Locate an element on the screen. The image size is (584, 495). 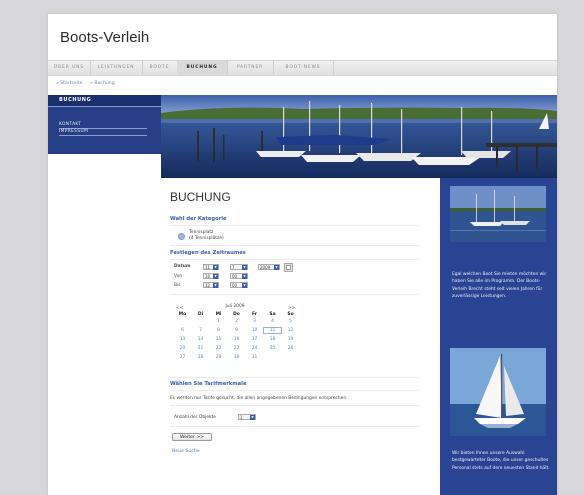
calendar-weekday: Mo is located at coordinates (182, 314).